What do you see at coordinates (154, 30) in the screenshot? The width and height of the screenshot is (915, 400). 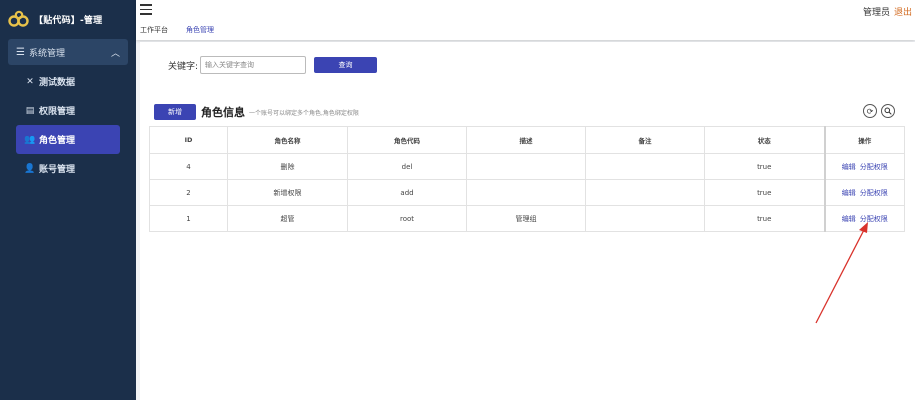 I see `tab-workbench: 工作平台` at bounding box center [154, 30].